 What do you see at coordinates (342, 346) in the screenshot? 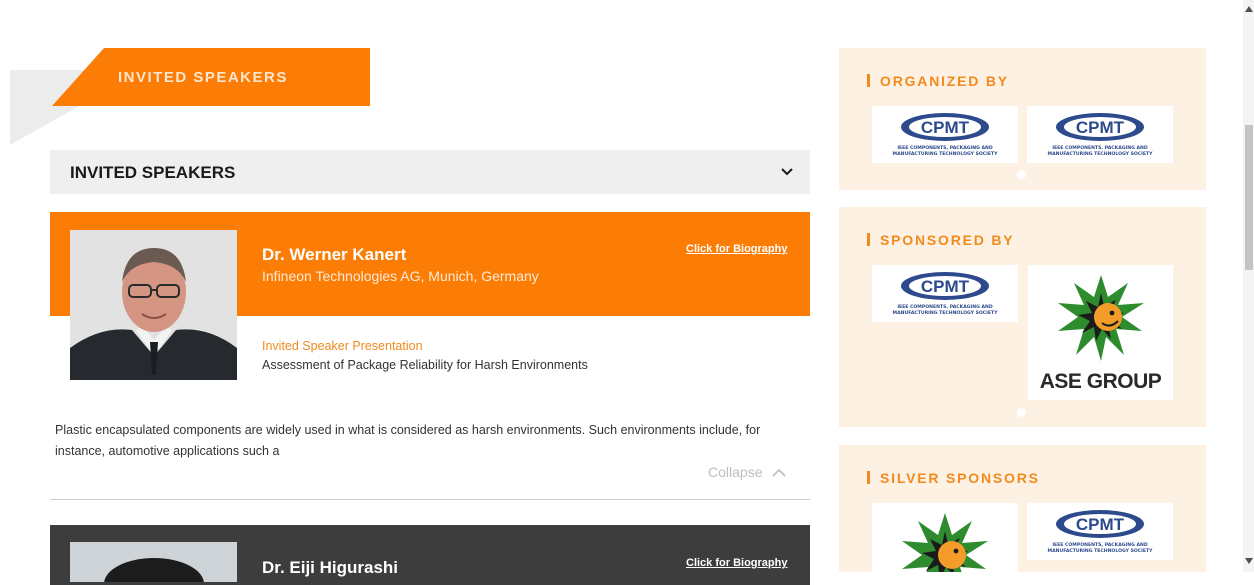
I see `presentation-label: Invited Speaker Presentation` at bounding box center [342, 346].